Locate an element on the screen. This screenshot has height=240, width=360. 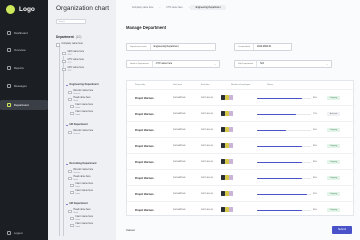
department-name: Engineering Department is located at coordinates (84, 84).